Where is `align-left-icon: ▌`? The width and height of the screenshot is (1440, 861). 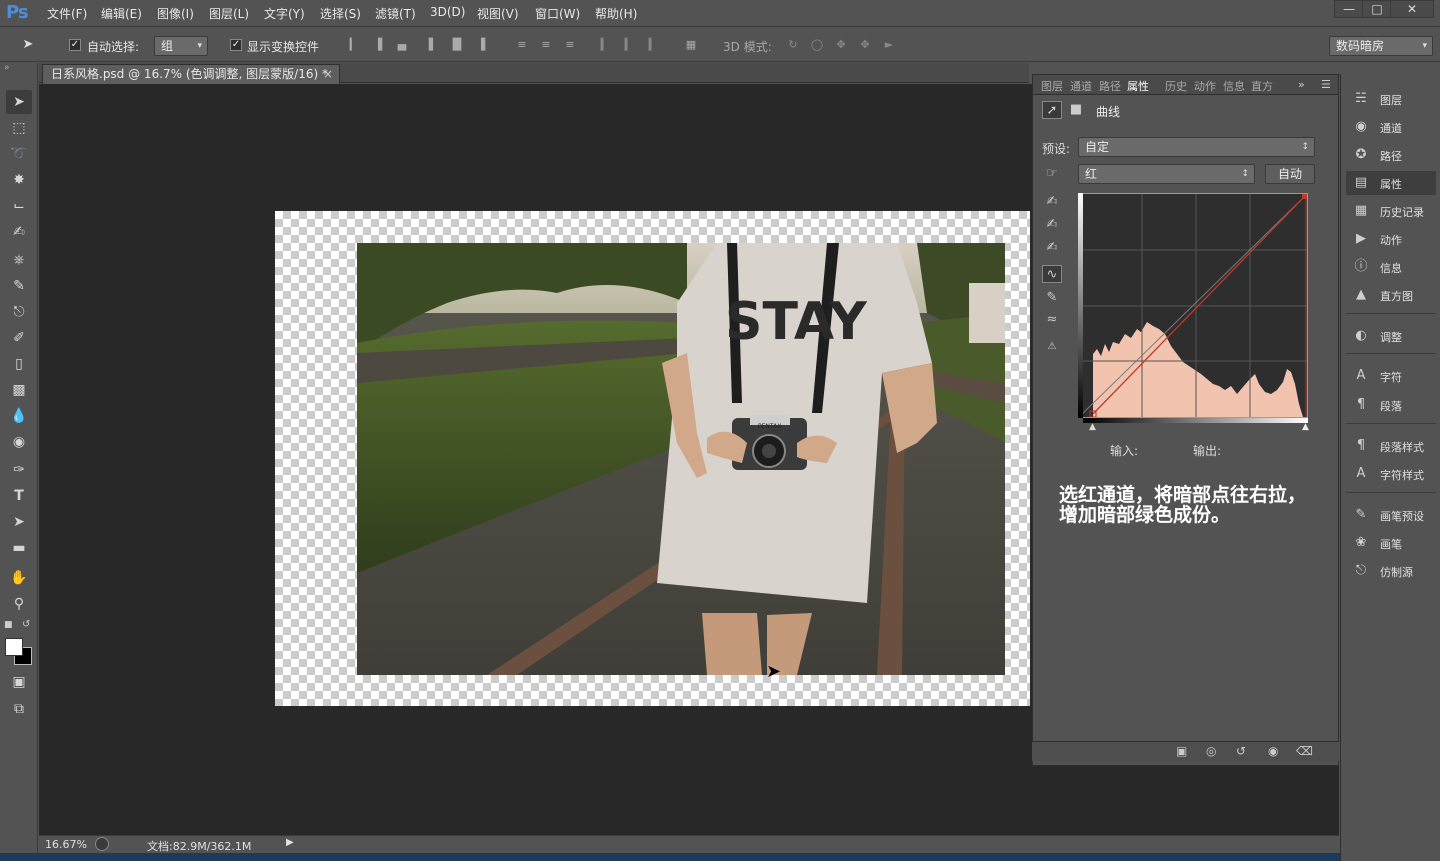 align-left-icon: ▌ is located at coordinates (433, 45).